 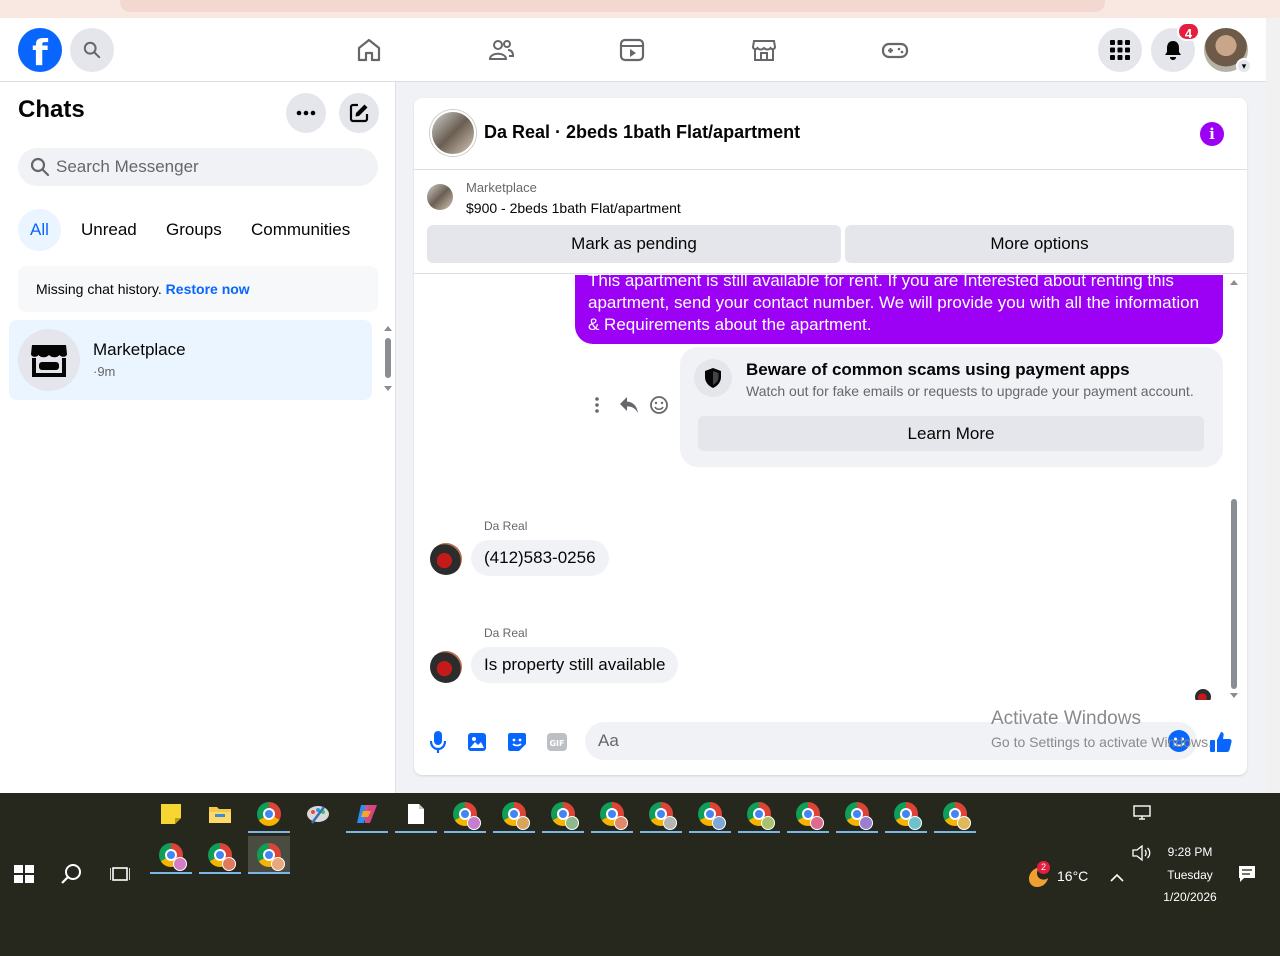 I want to click on taskbar-chrome, so click(x=269, y=814).